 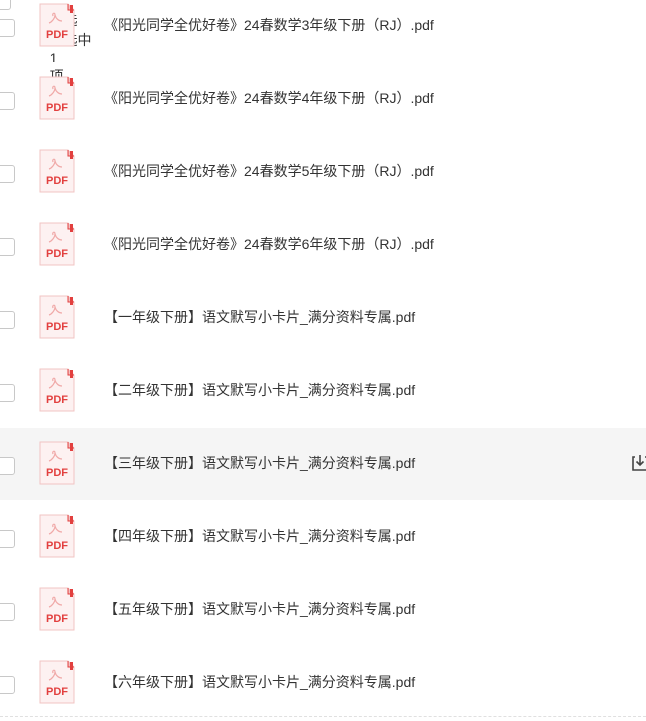 I want to click on download-icon, so click(x=638, y=463).